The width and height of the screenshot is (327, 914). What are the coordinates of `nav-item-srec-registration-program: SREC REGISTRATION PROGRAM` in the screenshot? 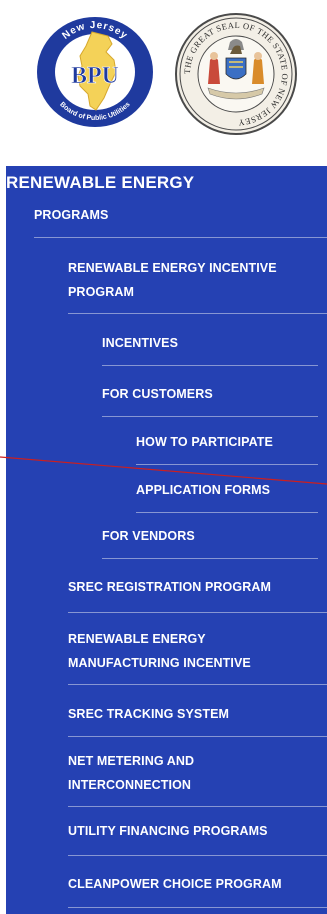 It's located at (169, 587).